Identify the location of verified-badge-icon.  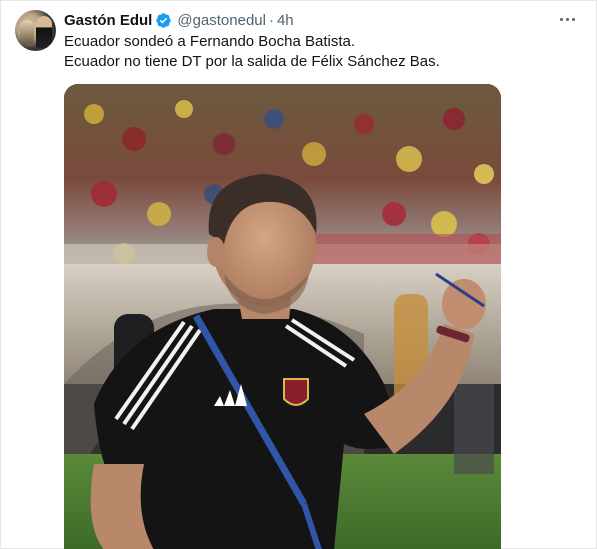
(163, 20).